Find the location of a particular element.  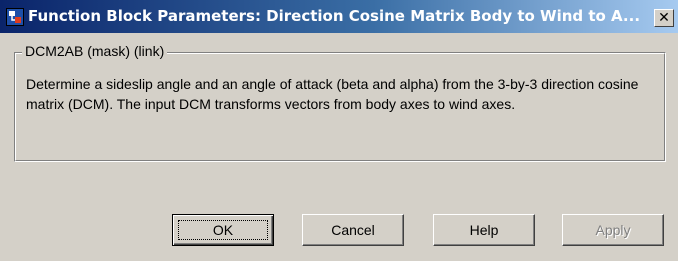

help-button: Help is located at coordinates (484, 230).